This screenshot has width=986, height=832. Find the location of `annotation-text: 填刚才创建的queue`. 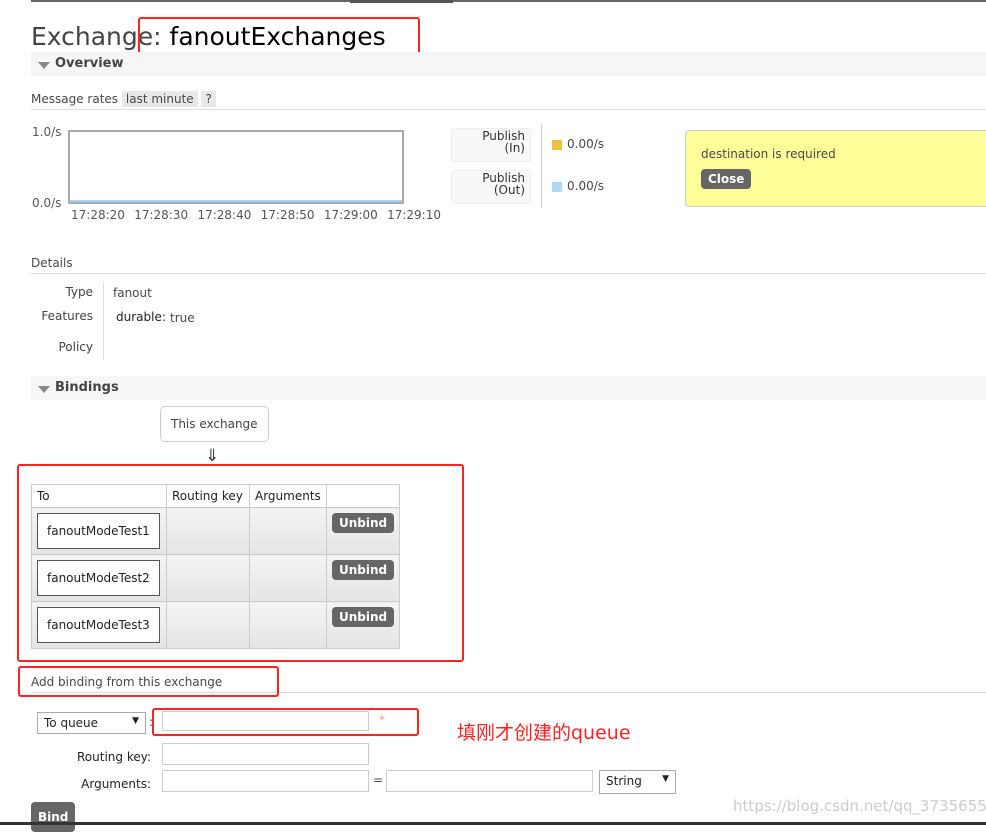

annotation-text: 填刚才创建的queue is located at coordinates (544, 733).